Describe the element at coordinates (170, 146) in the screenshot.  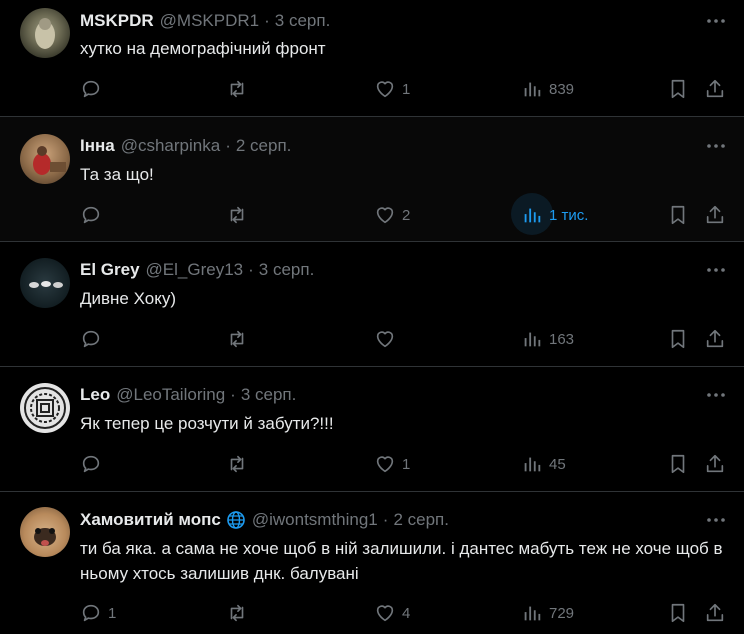
I see `author-handle: @csharpinka` at that location.